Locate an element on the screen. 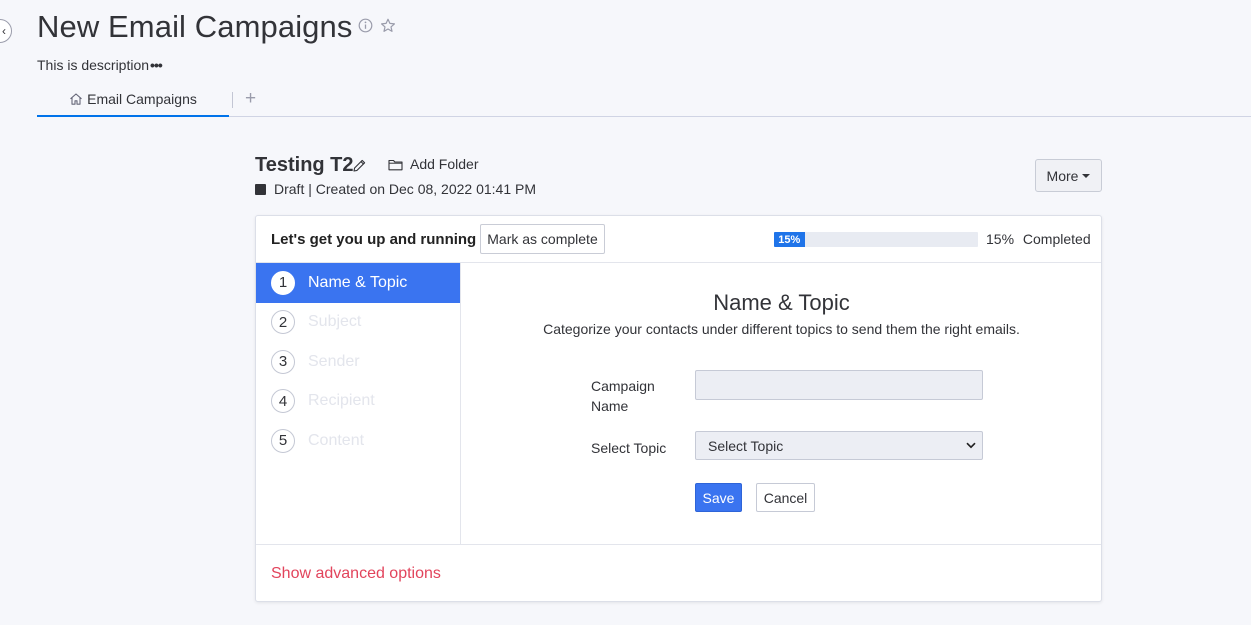 Image resolution: width=1251 pixels, height=625 pixels. campaign-title: Testing T2 is located at coordinates (304, 165).